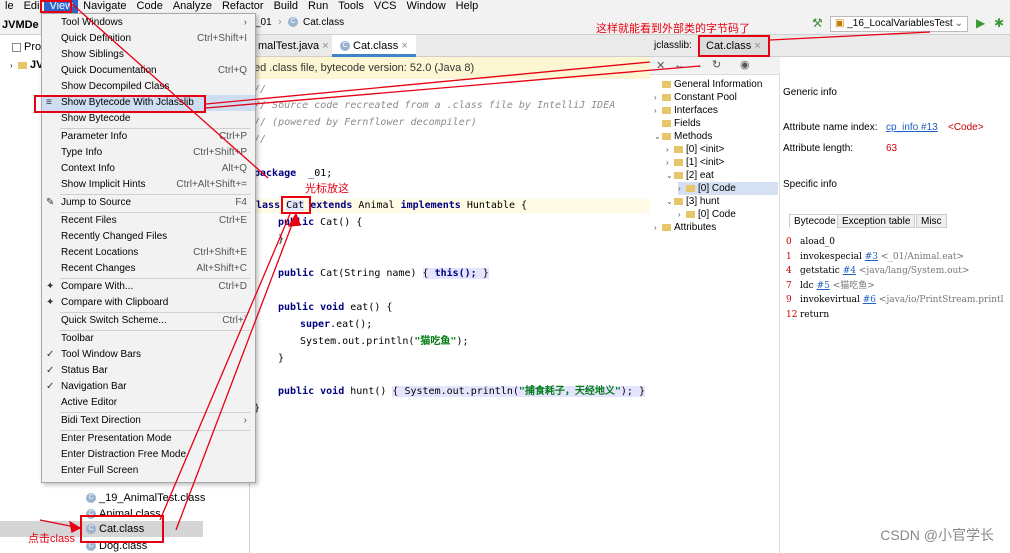 This screenshot has width=1010, height=553. I want to click on arrow-view-to-cursor, so click(170, 91).